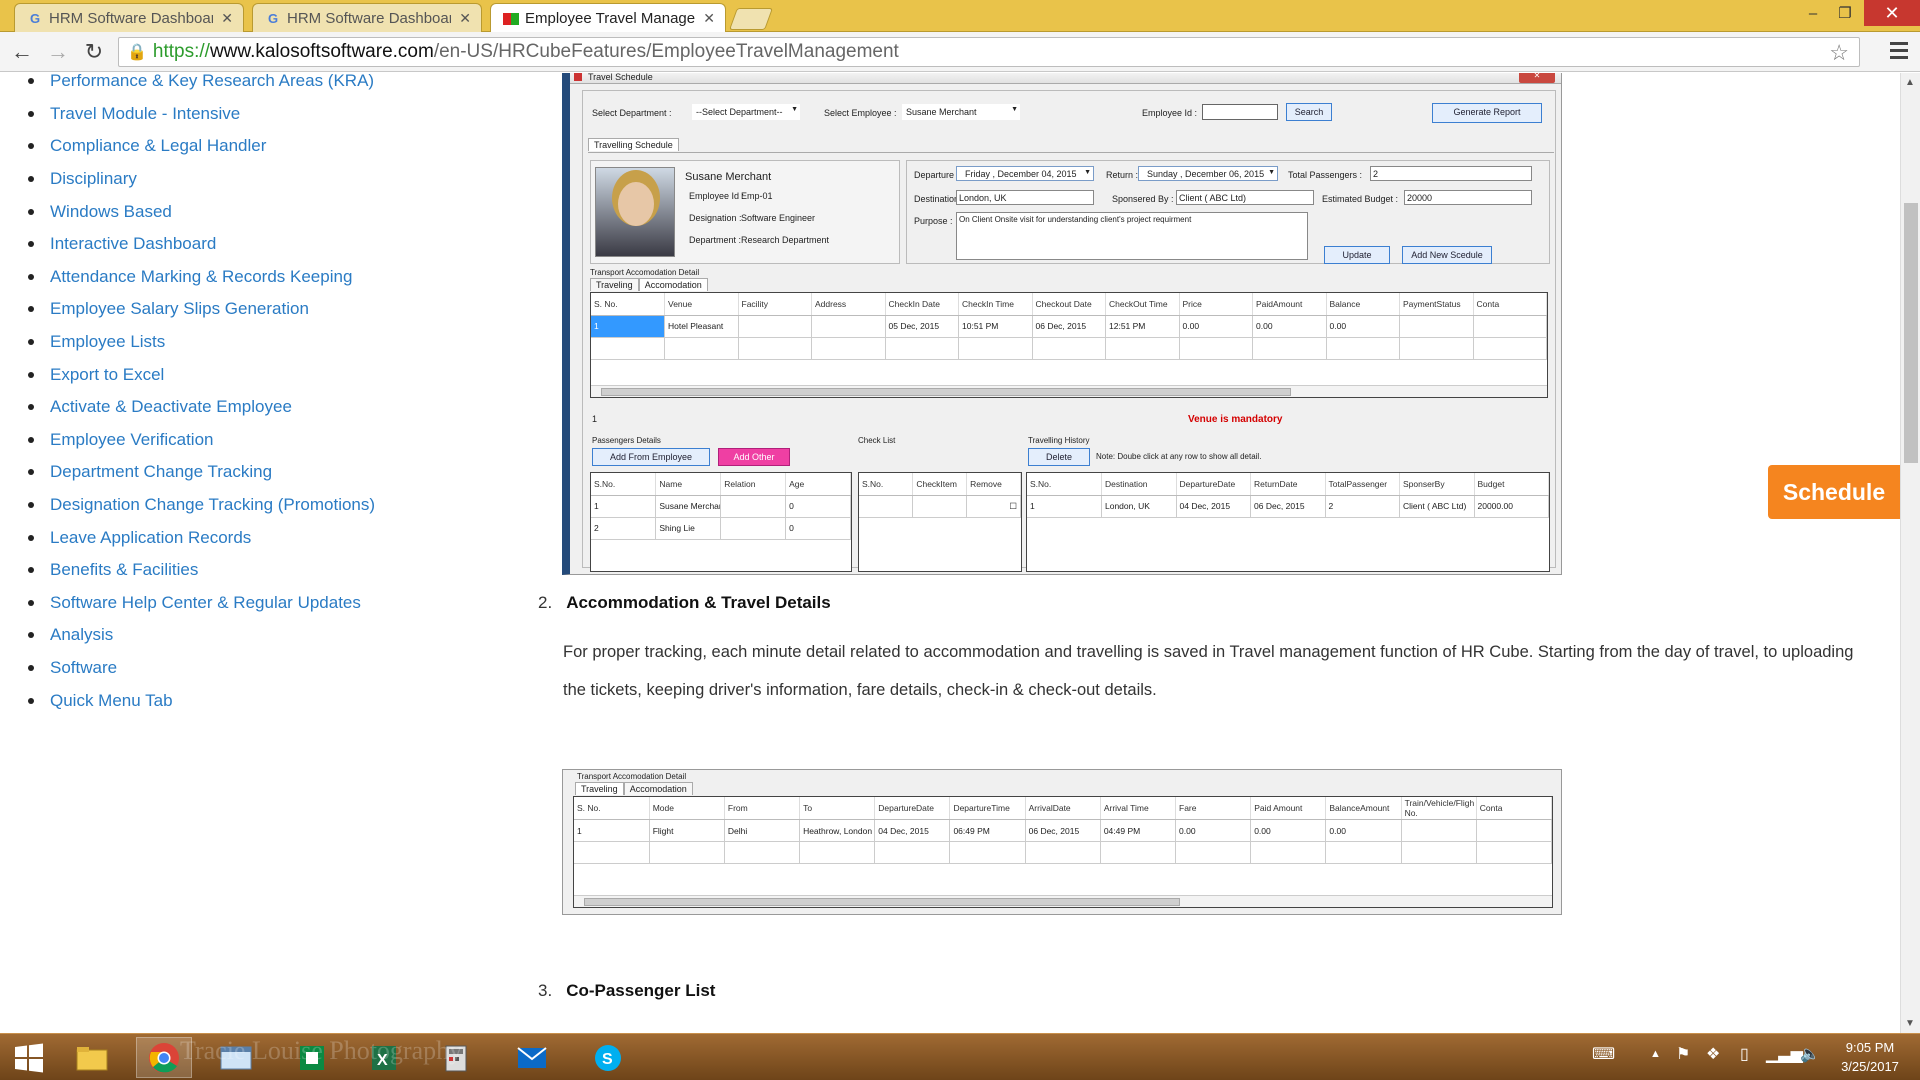 Image resolution: width=1920 pixels, height=1080 pixels. Describe the element at coordinates (1288, 484) in the screenshot. I see `column-header: ReturnDate` at that location.